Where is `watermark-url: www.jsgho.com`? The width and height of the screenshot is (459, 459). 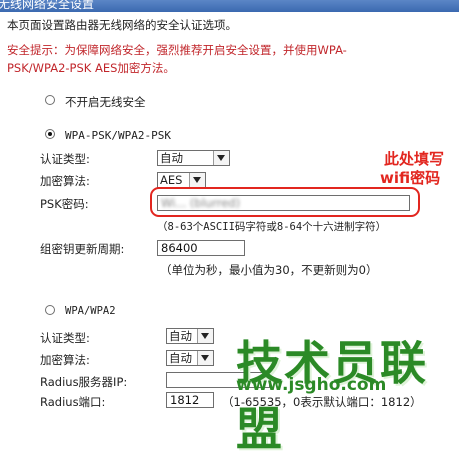 watermark-url: www.jsgho.com is located at coordinates (311, 385).